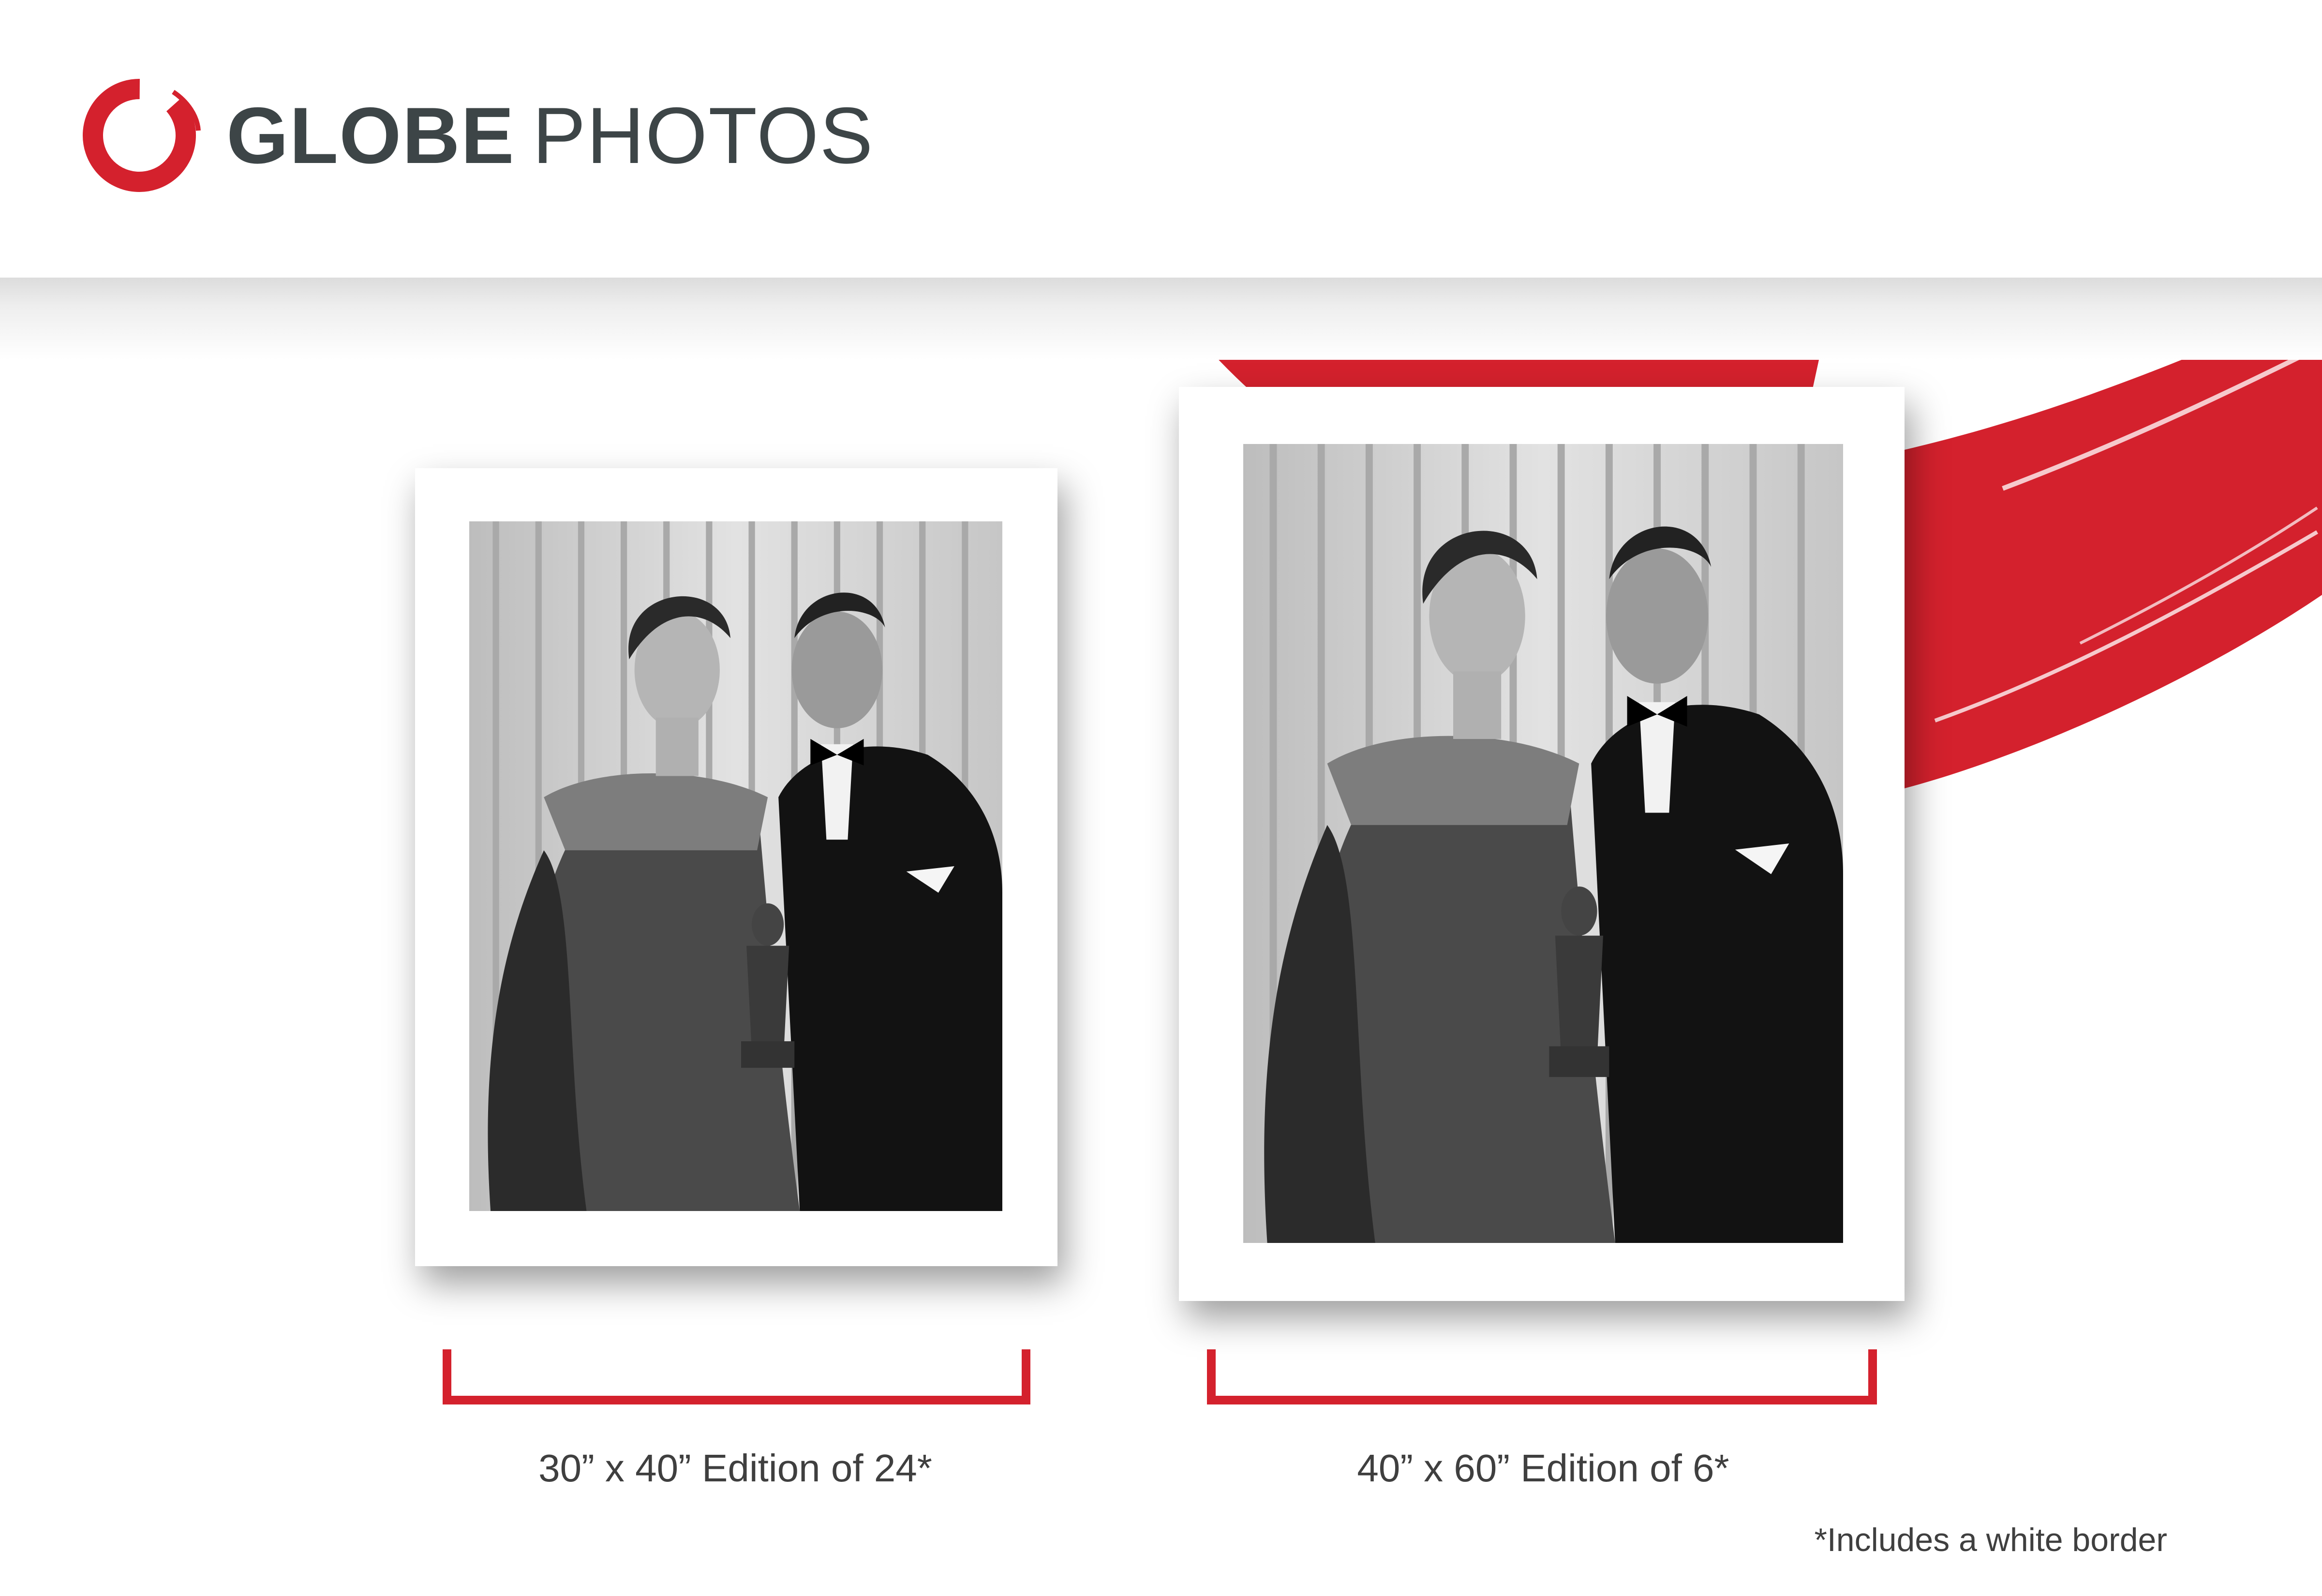  I want to click on print-photo-small, so click(735, 866).